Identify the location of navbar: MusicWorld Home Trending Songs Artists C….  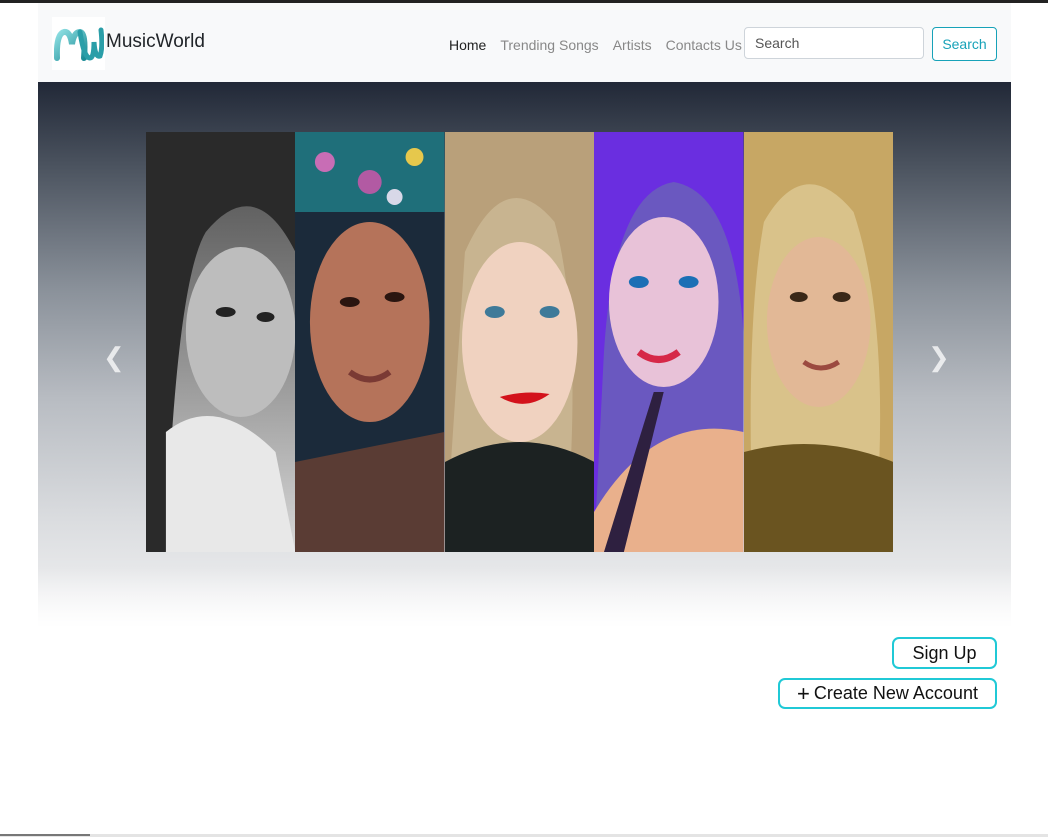
(524, 42).